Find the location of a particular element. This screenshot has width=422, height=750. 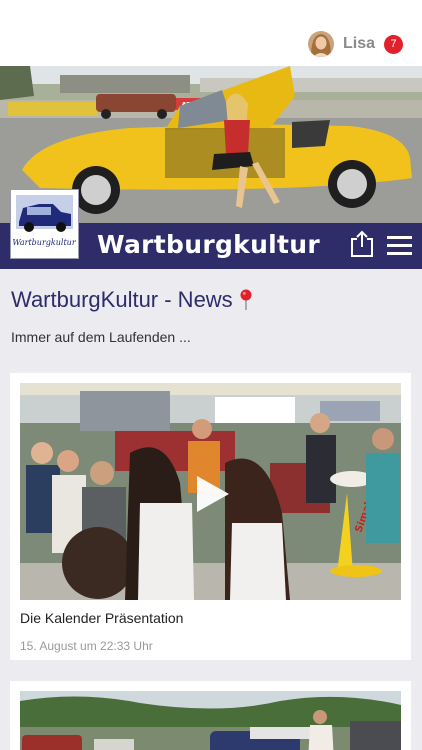

post-title: Die Kalender Präsentation is located at coordinates (101, 618).